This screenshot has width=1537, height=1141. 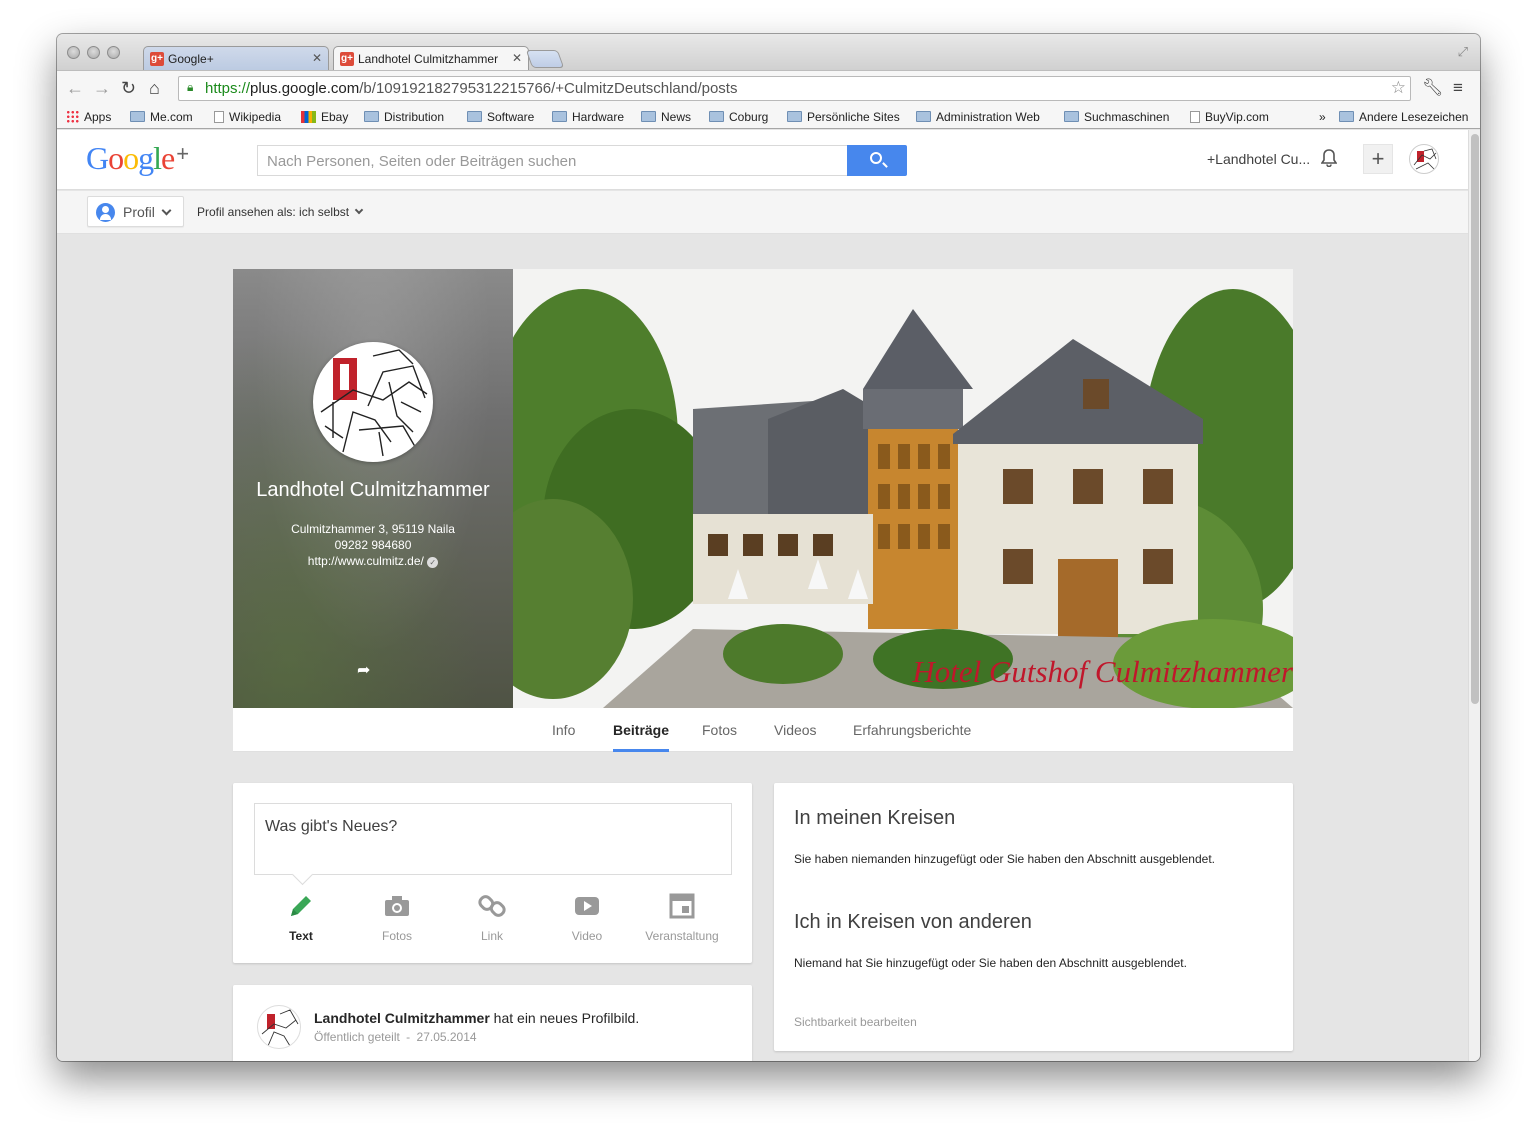 I want to click on tab-fotos: Fotos, so click(x=719, y=730).